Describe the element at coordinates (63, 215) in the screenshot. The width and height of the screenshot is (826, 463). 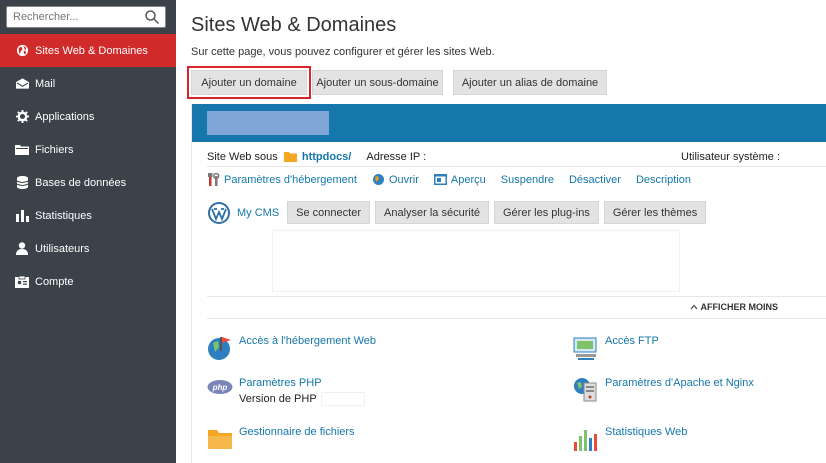
I see `sidebar-item-label: Statistiques` at that location.